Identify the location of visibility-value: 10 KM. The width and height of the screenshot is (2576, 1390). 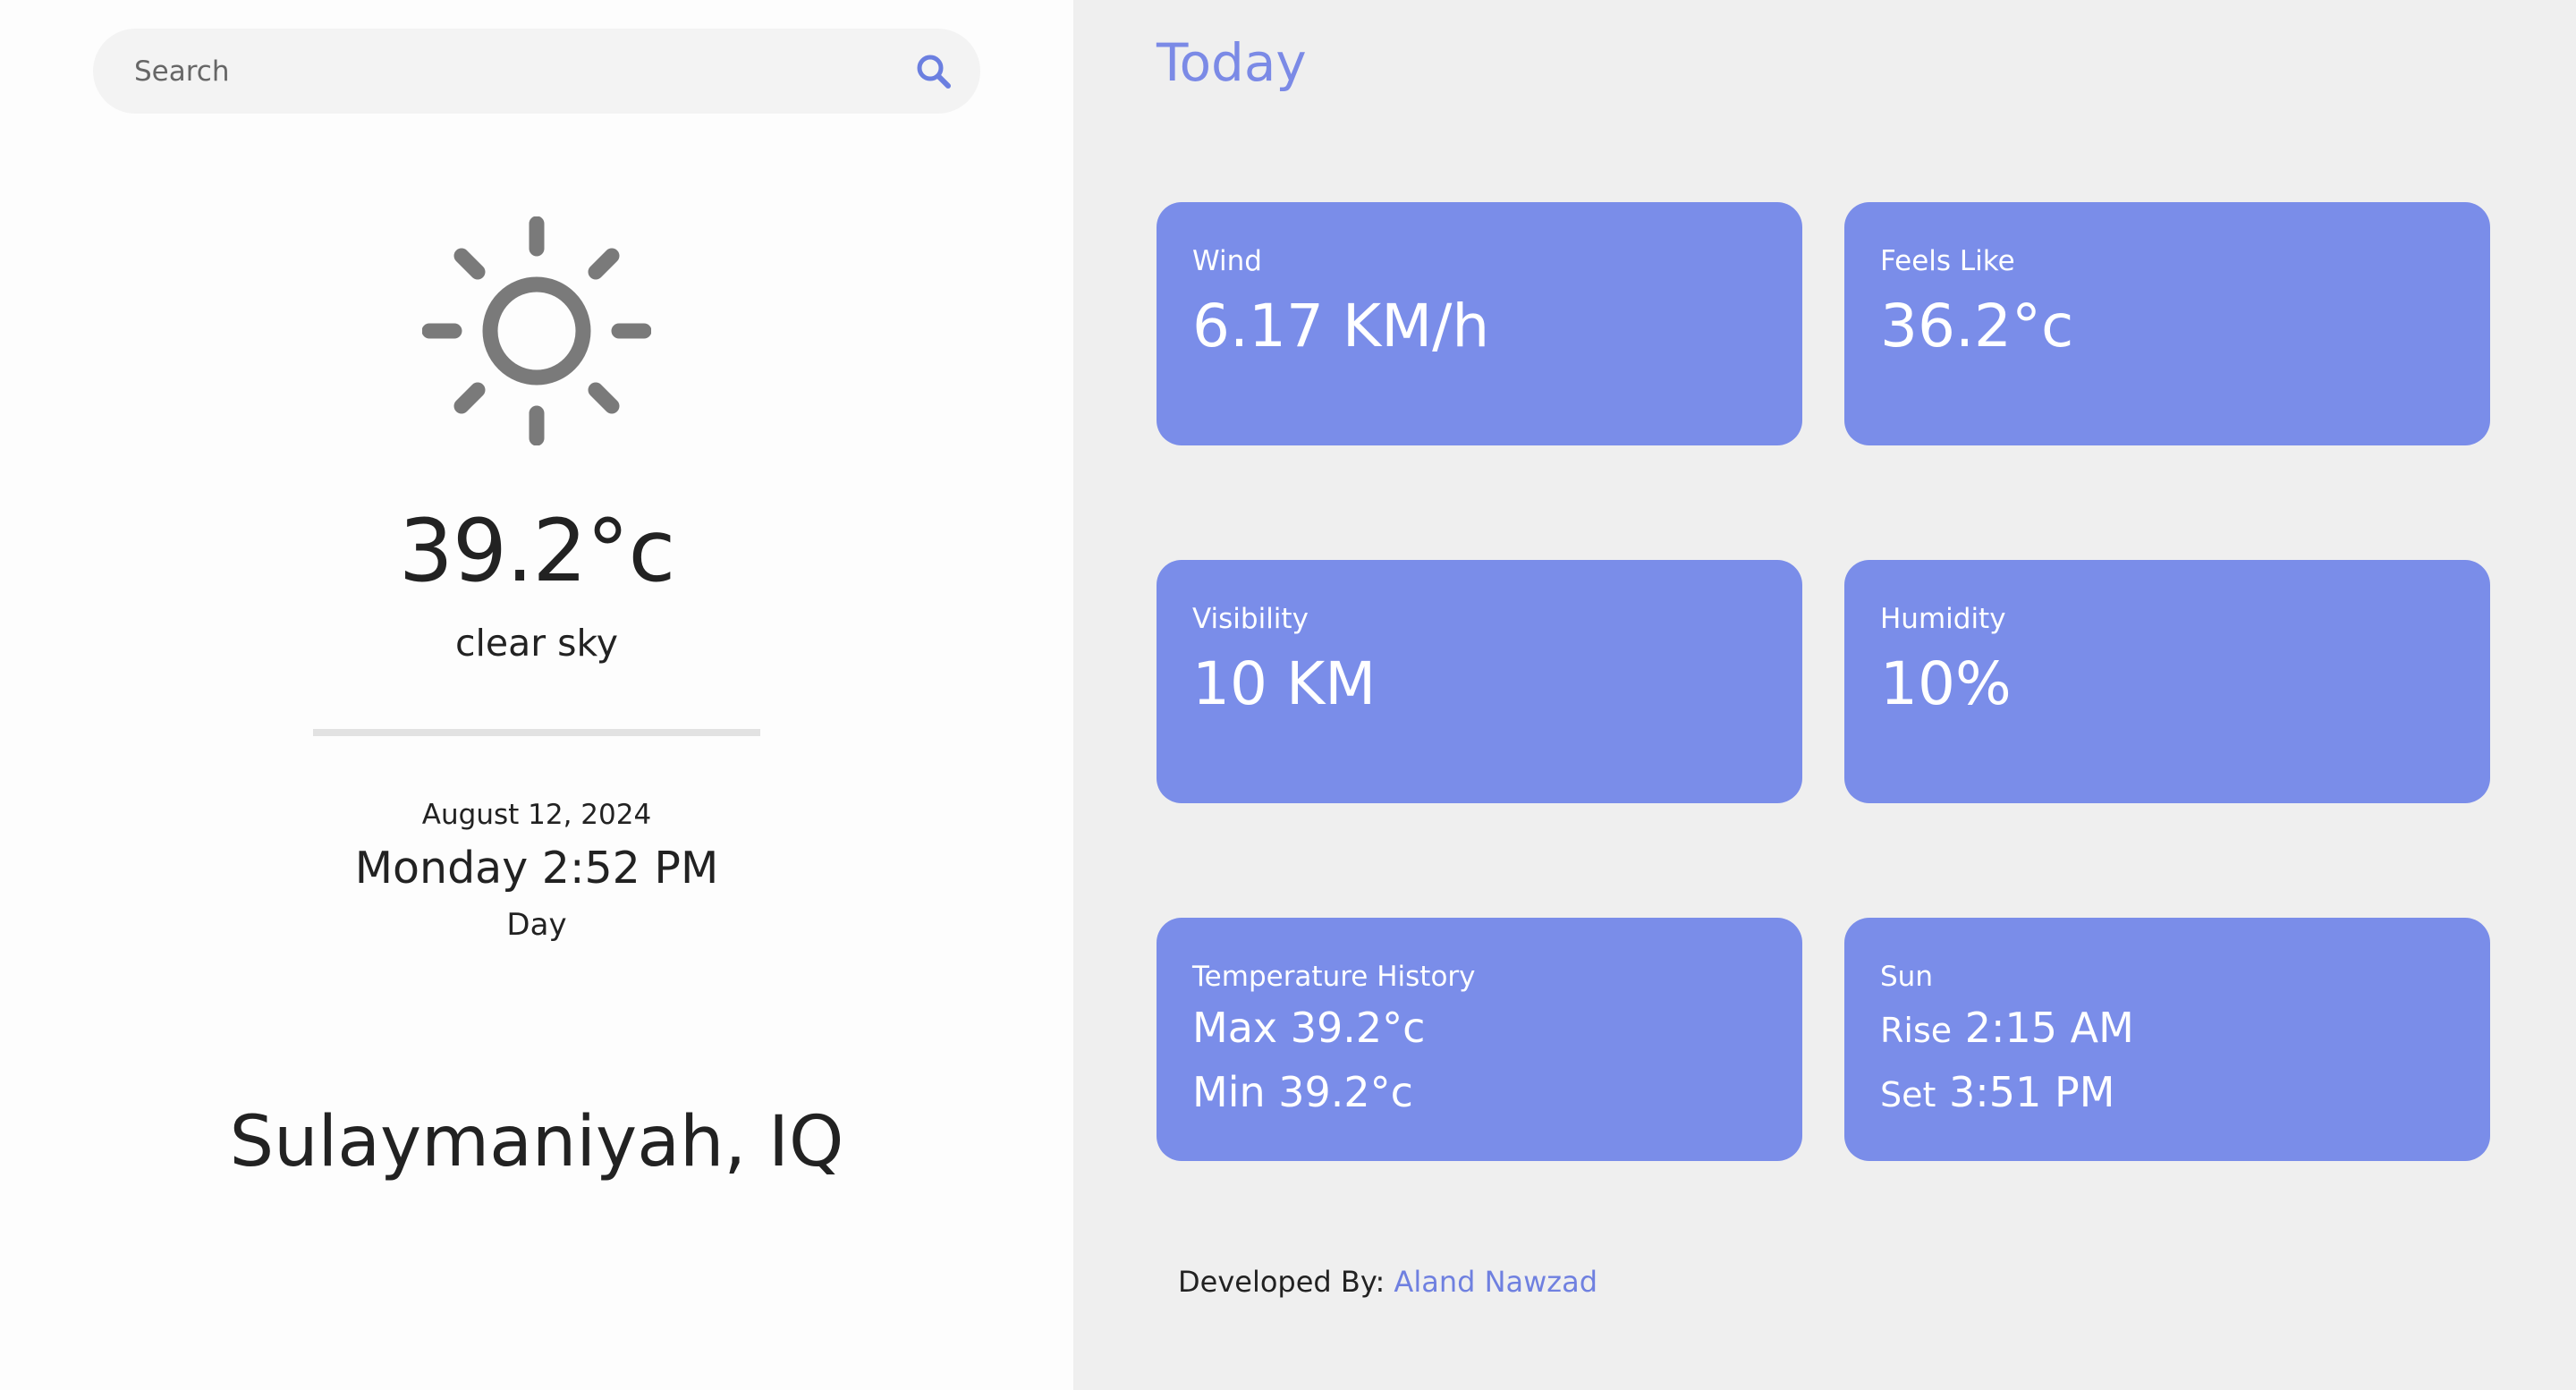
(1284, 683).